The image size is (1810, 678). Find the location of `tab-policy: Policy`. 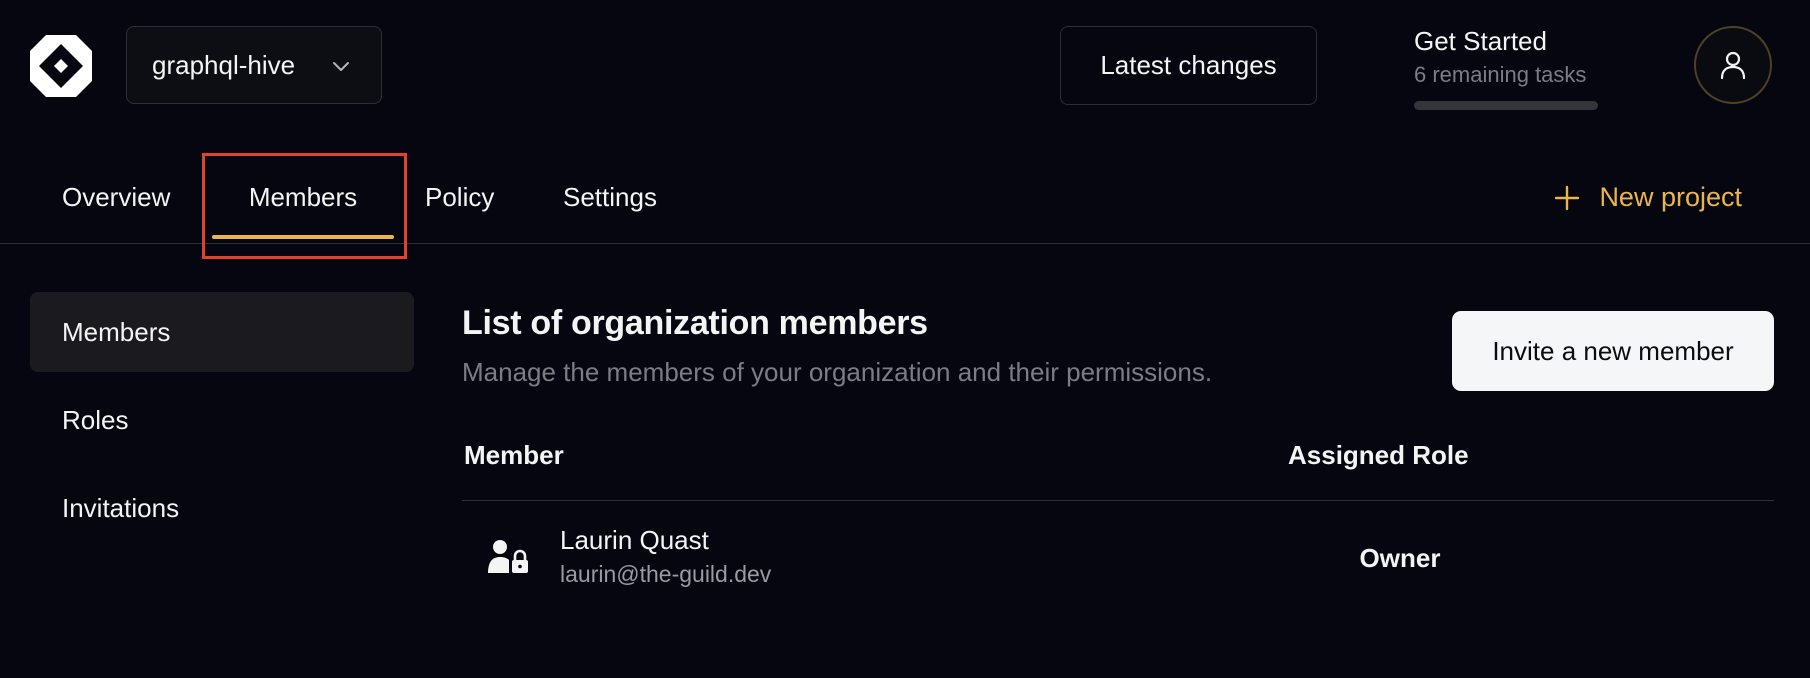

tab-policy: Policy is located at coordinates (459, 197).